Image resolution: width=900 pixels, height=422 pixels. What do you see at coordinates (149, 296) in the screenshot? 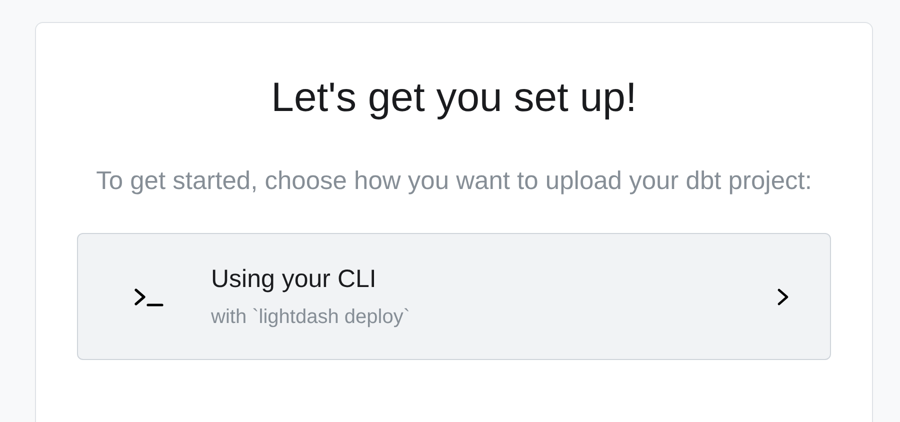
I see `terminal-icon` at bounding box center [149, 296].